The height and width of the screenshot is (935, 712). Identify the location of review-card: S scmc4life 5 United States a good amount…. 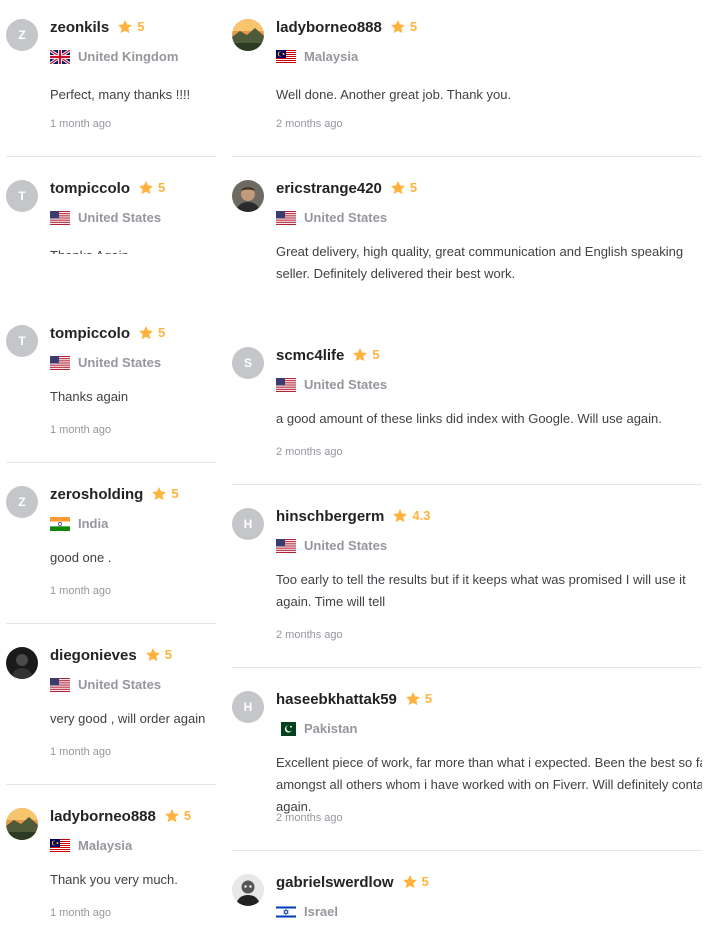
(467, 408).